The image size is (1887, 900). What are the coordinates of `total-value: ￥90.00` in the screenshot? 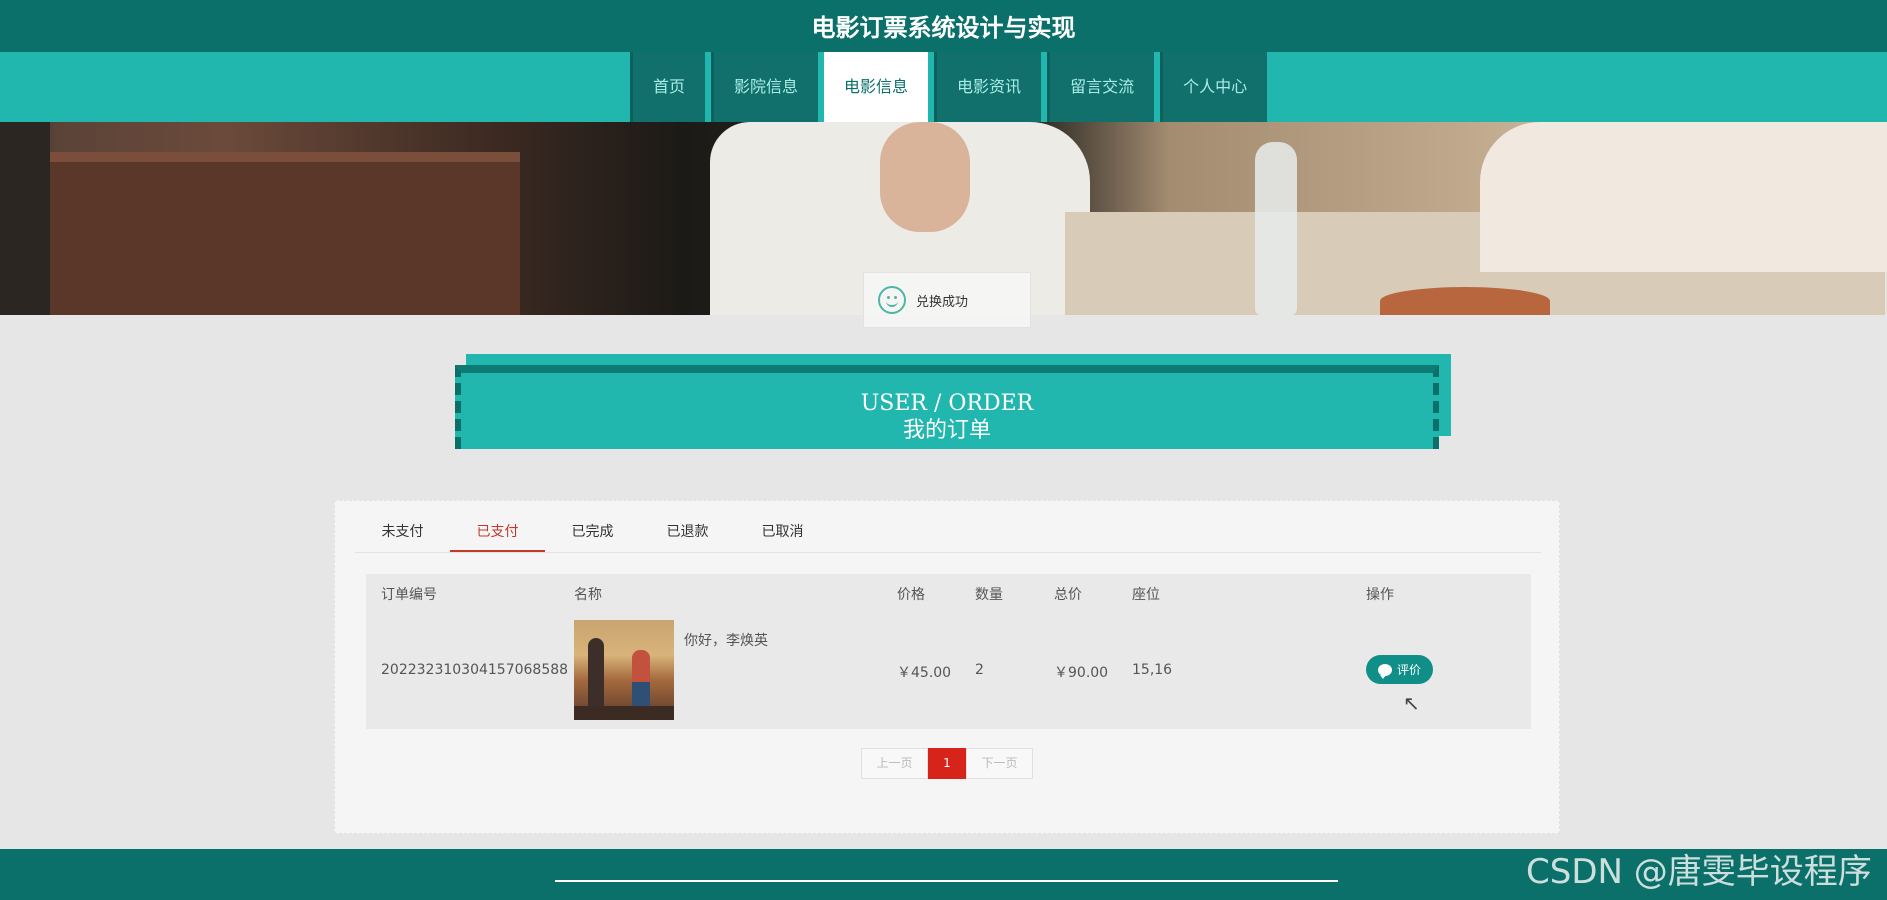 It's located at (1081, 673).